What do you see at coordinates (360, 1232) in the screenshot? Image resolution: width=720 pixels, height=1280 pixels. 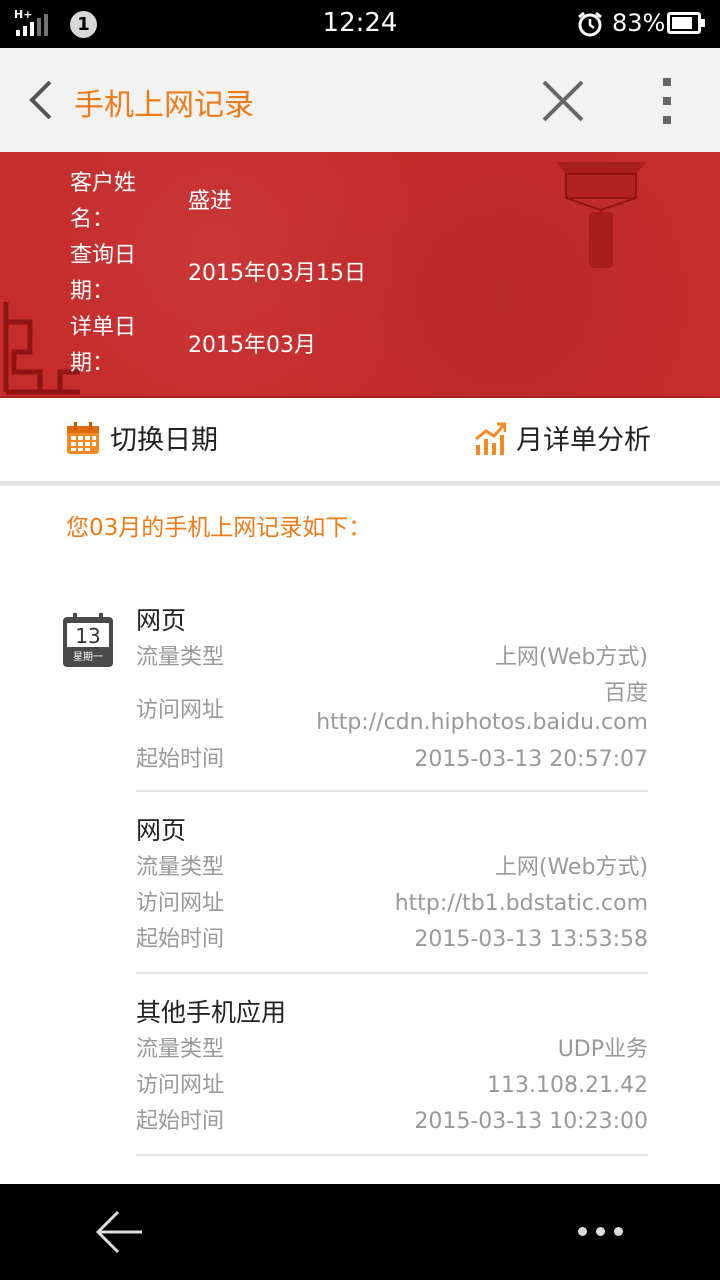 I see `navigation-bar` at bounding box center [360, 1232].